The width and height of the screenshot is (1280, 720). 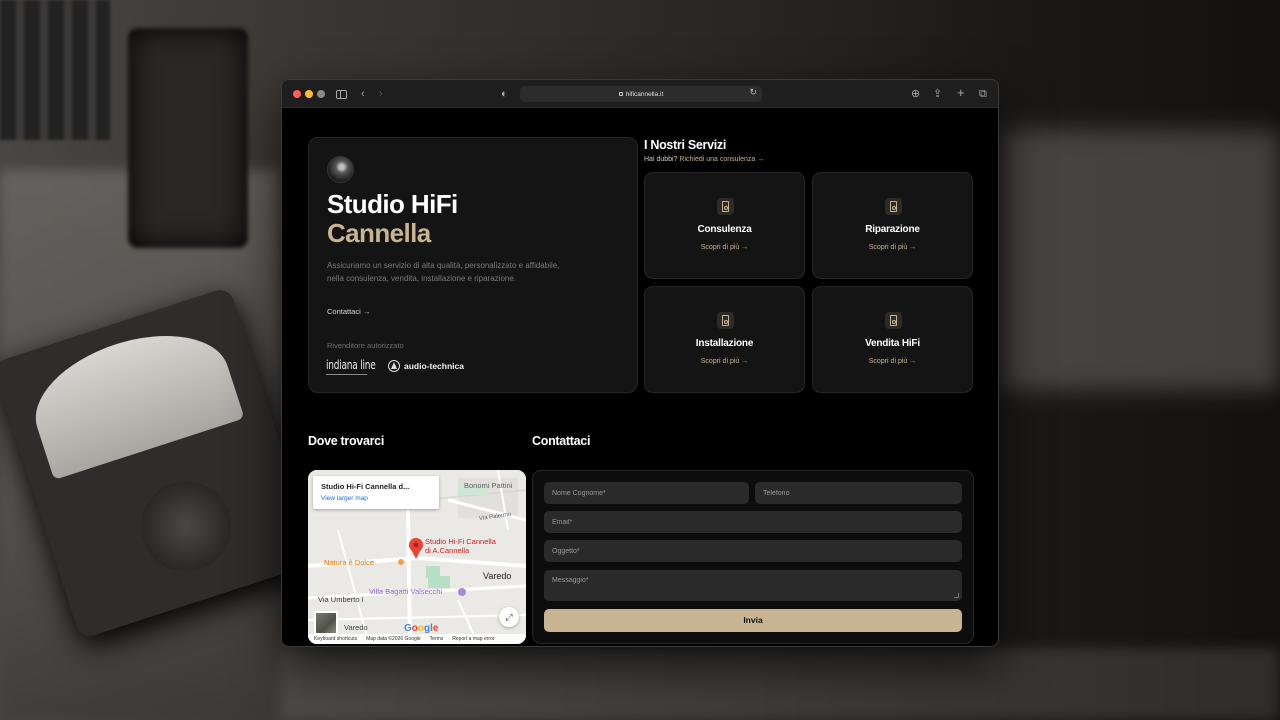 What do you see at coordinates (892, 229) in the screenshot?
I see `service-name: Riparazione` at bounding box center [892, 229].